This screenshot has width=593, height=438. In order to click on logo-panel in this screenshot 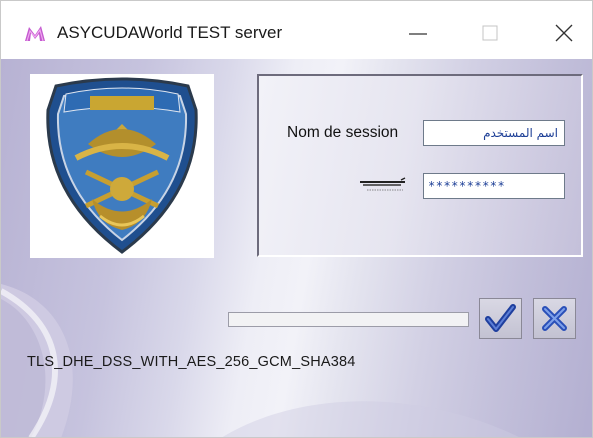, I will do `click(122, 166)`.